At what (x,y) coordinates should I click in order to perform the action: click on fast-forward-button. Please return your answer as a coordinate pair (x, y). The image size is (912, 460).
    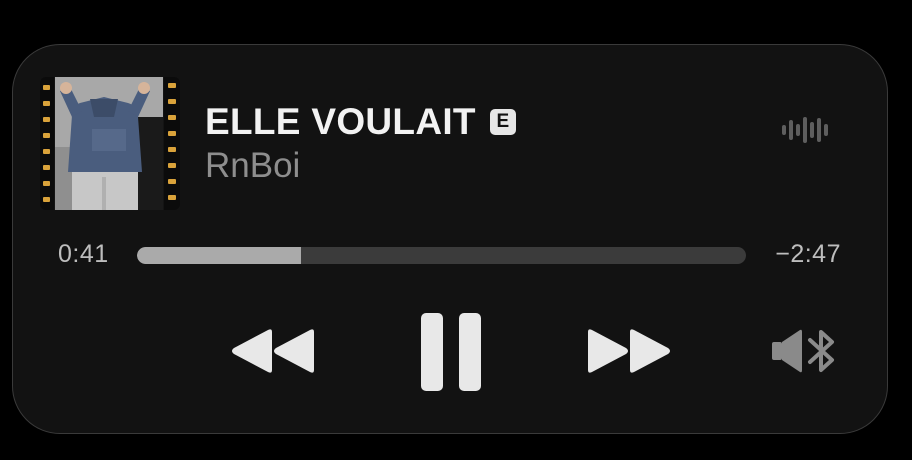
    Looking at the image, I should click on (630, 351).